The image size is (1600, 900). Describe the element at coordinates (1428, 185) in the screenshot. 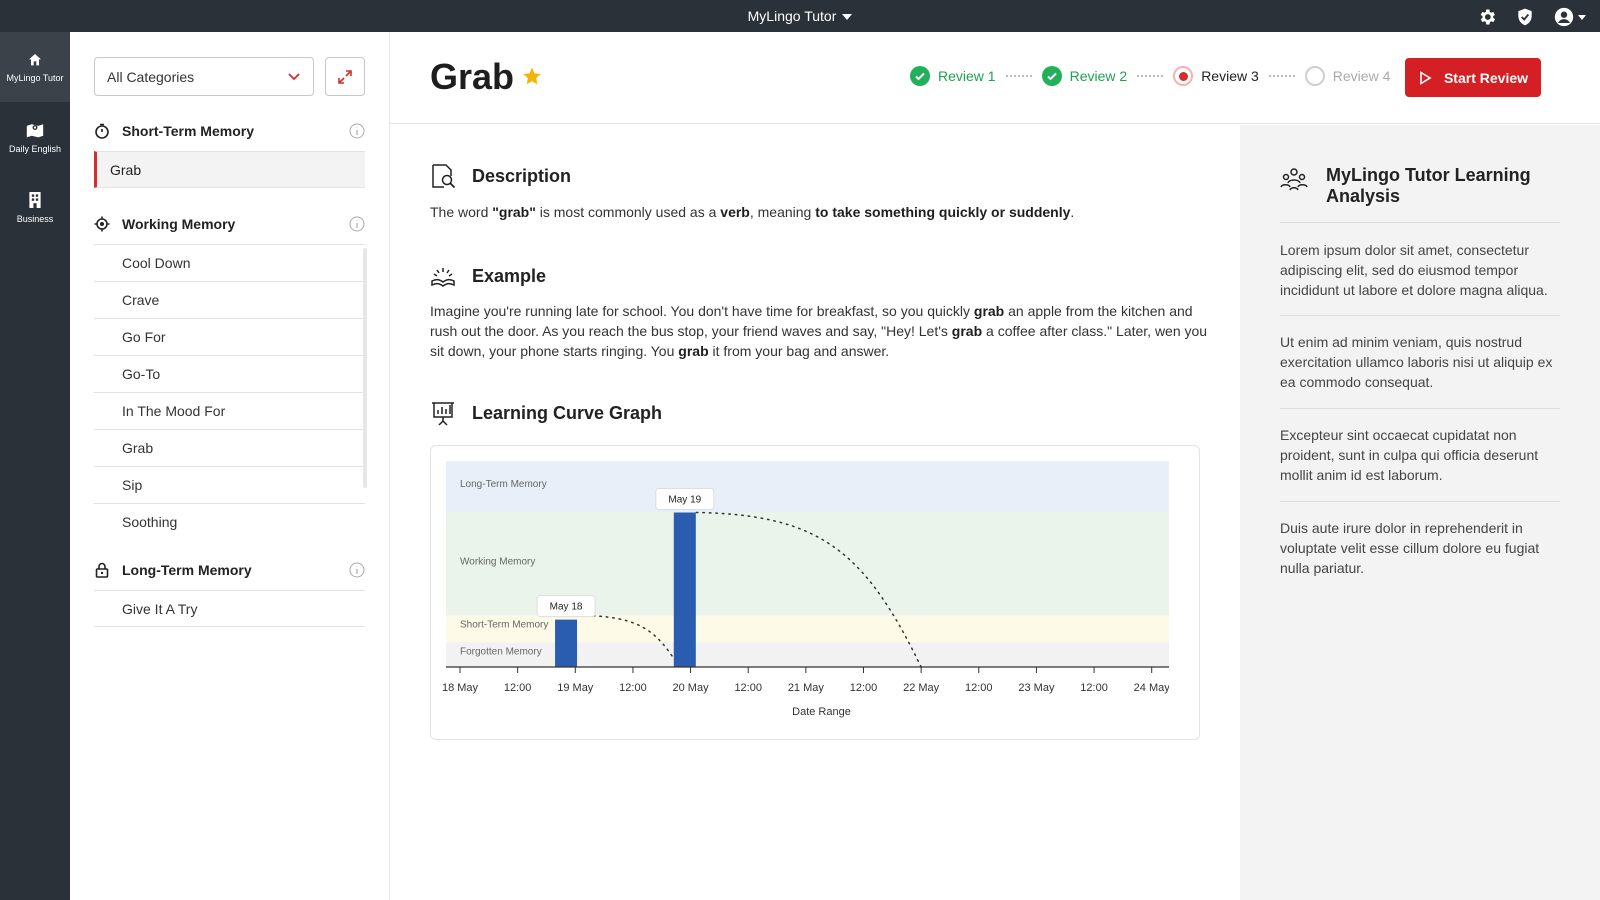

I see `analysis-title: MyLingo Tutor Learning Analysis` at that location.